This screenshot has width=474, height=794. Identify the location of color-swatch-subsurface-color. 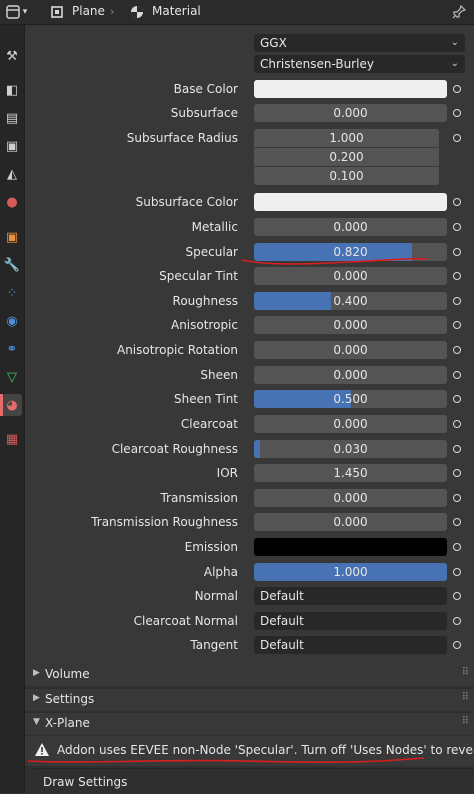
(350, 202).